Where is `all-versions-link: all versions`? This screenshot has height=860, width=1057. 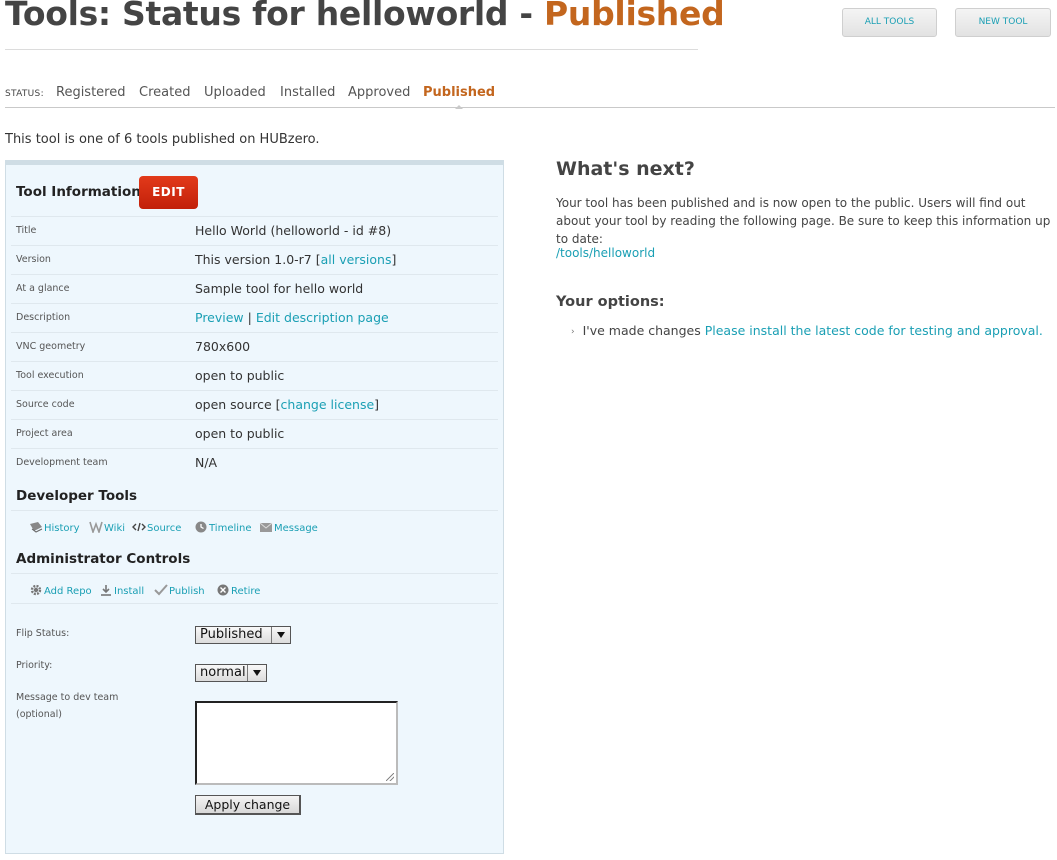
all-versions-link: all versions is located at coordinates (356, 259).